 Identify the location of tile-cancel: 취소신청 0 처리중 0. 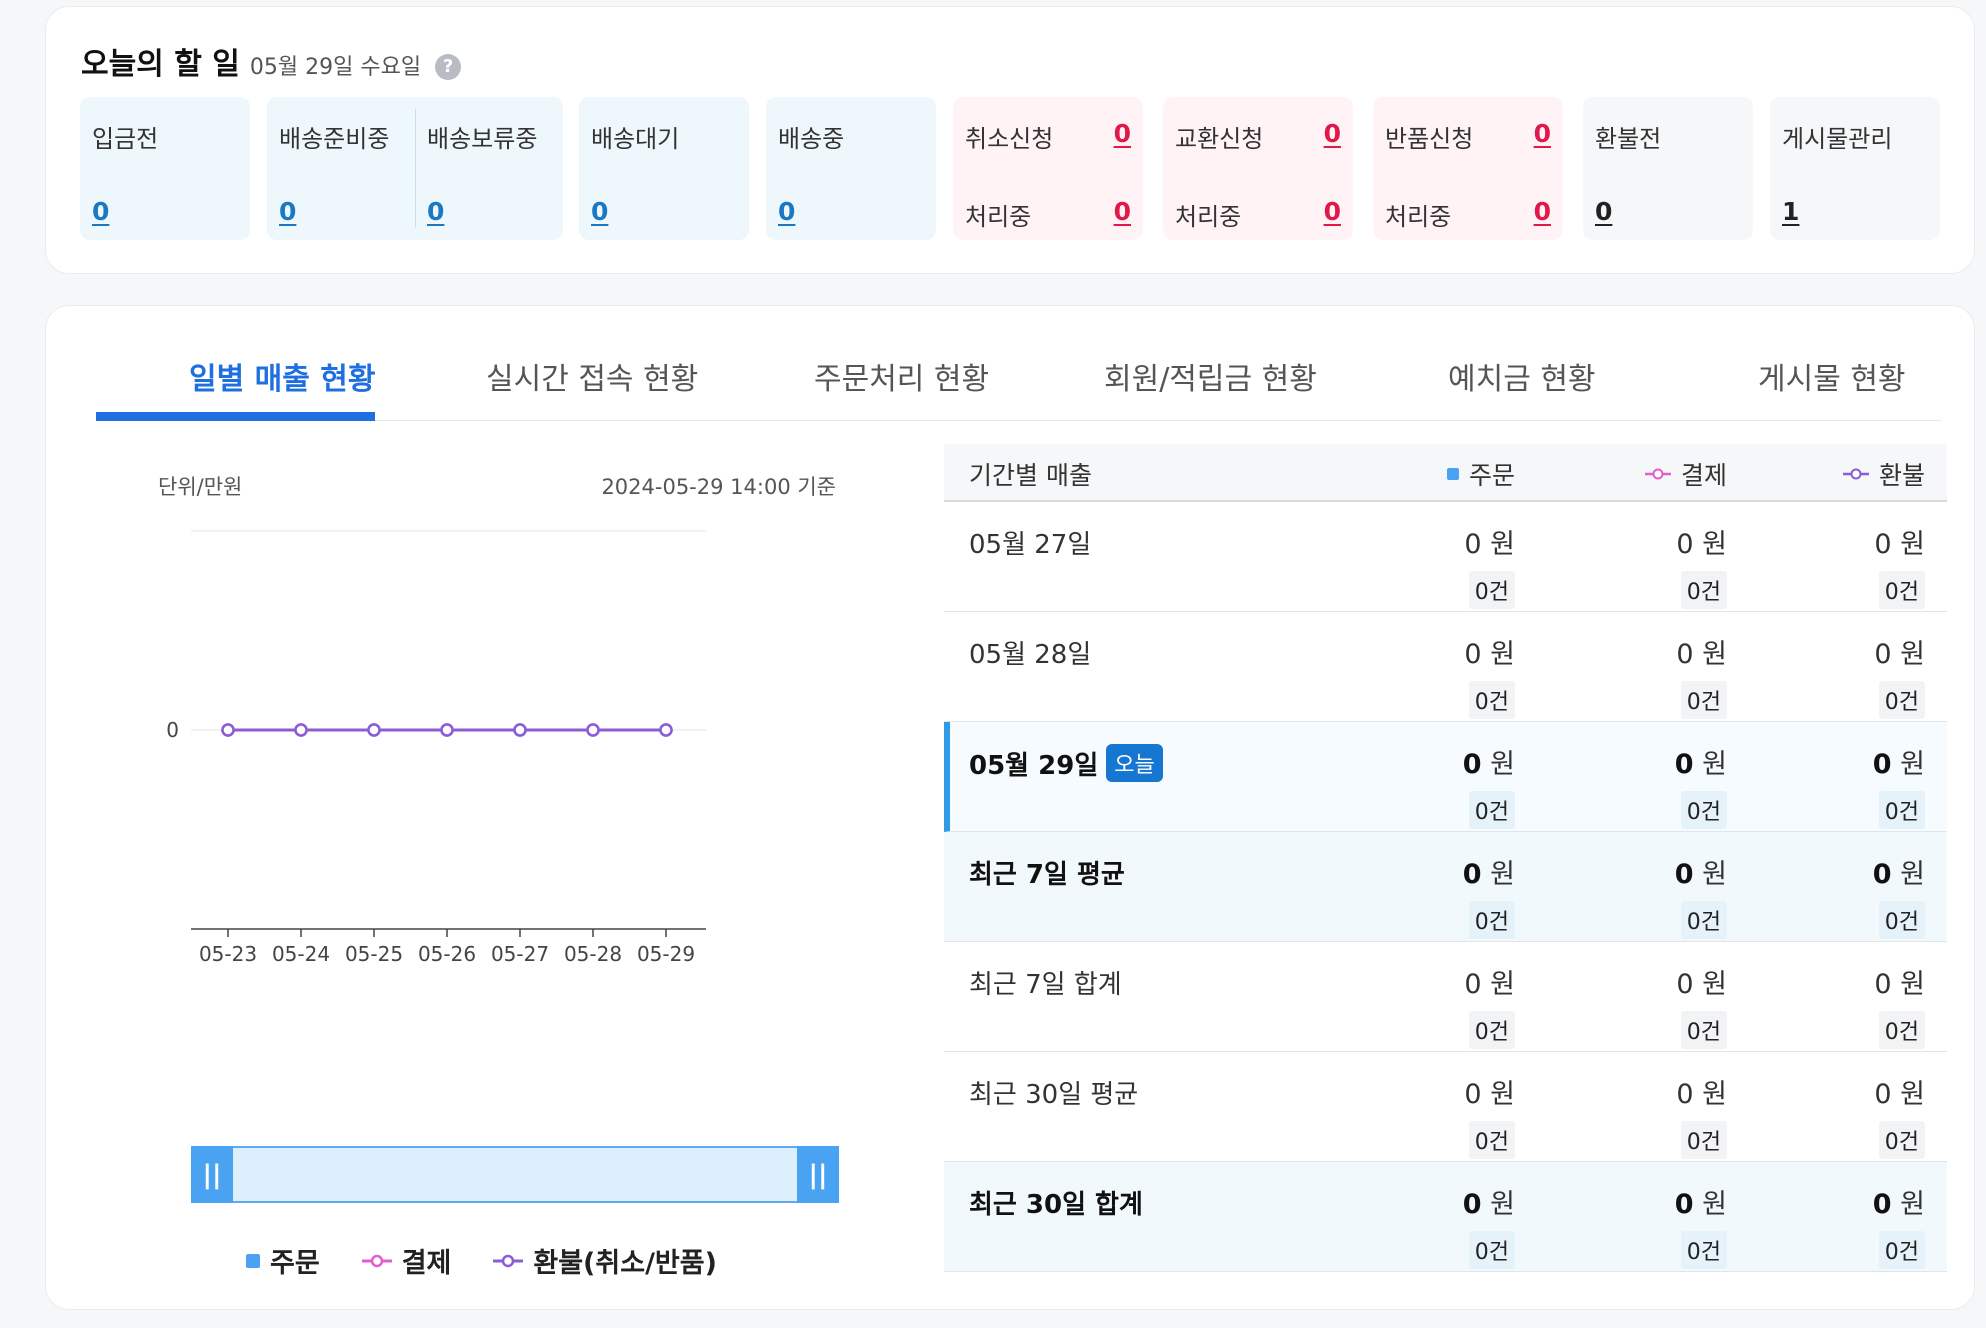
(1048, 168).